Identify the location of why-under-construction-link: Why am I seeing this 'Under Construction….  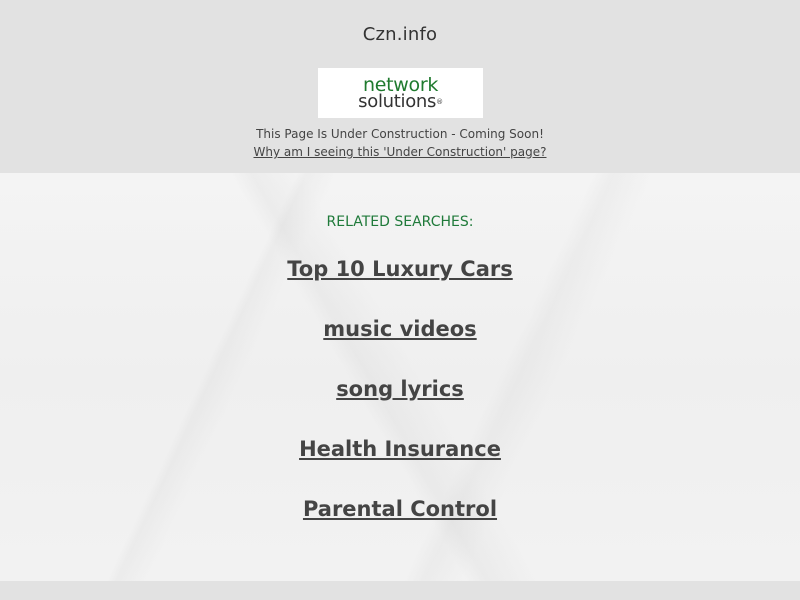
(400, 152).